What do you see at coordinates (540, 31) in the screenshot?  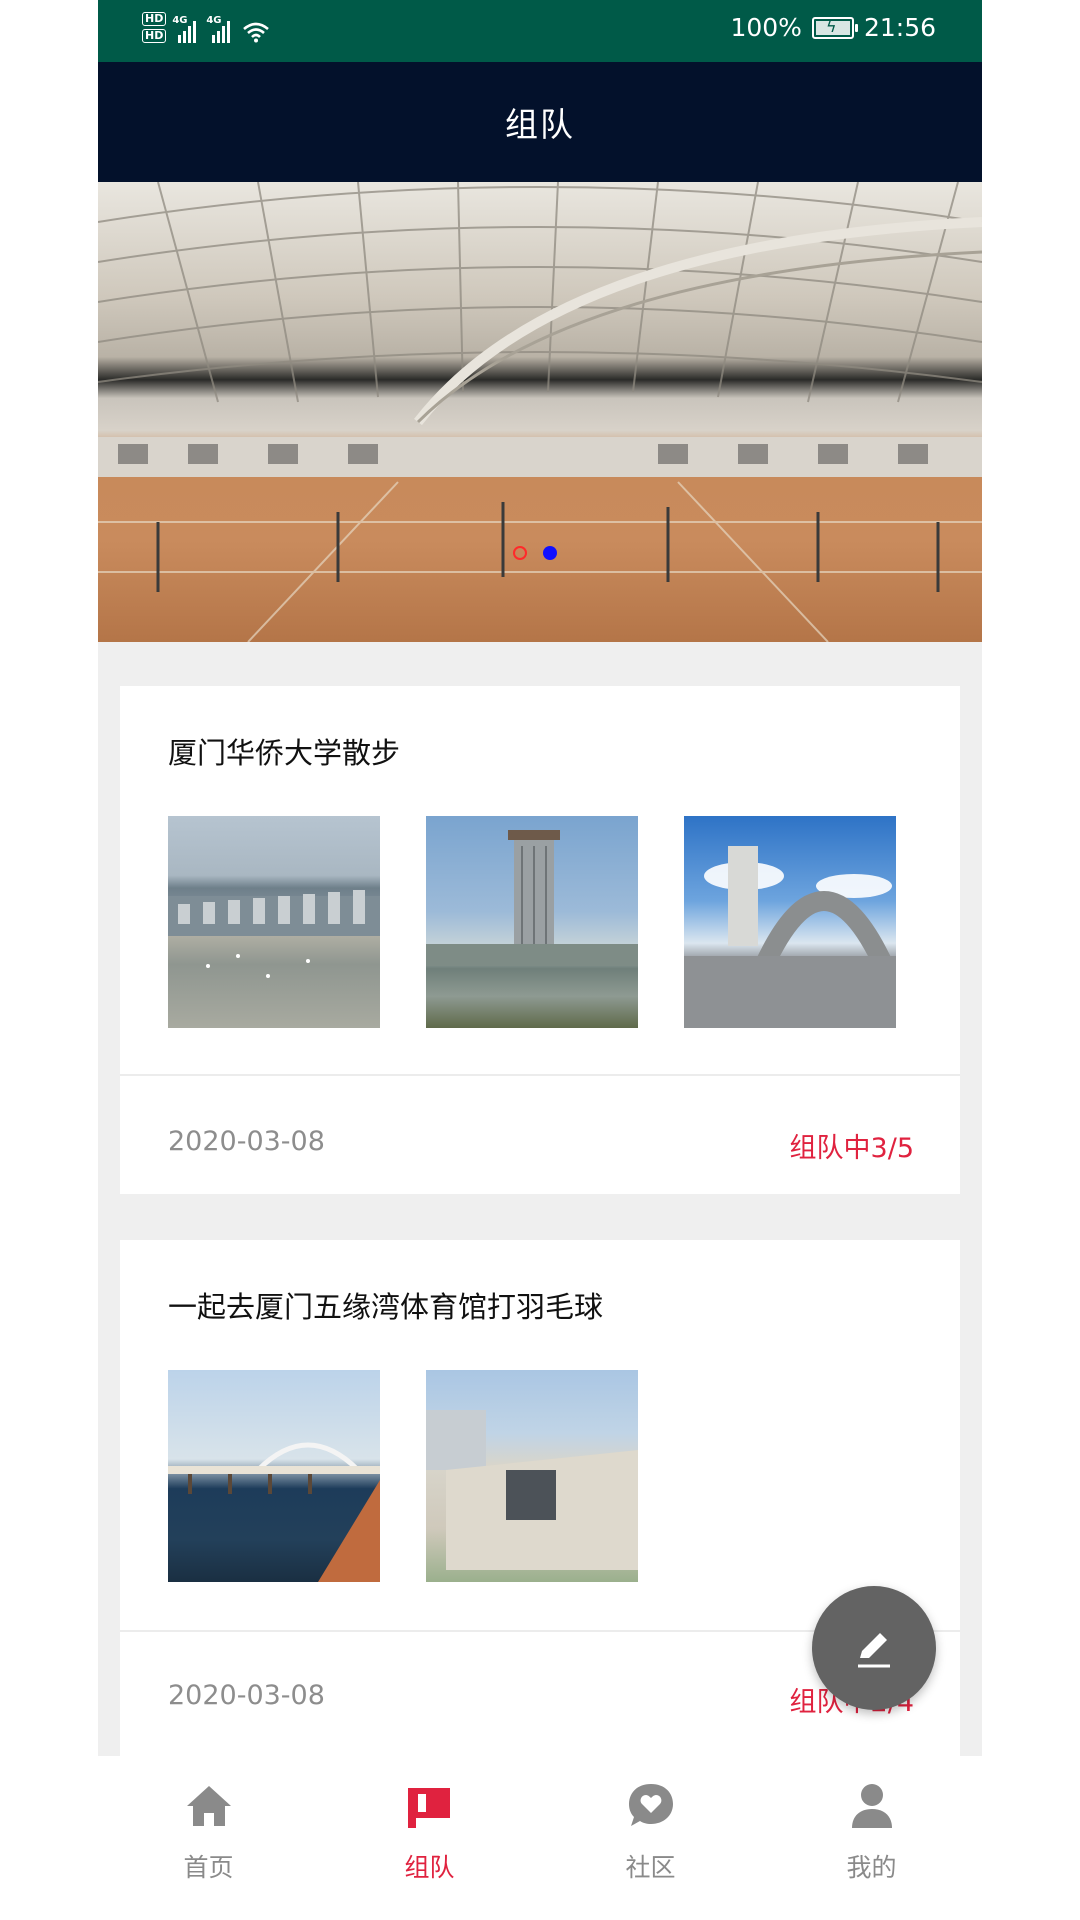 I see `status-bar: HD HD 4G 4G 100% ϟ 21:56` at bounding box center [540, 31].